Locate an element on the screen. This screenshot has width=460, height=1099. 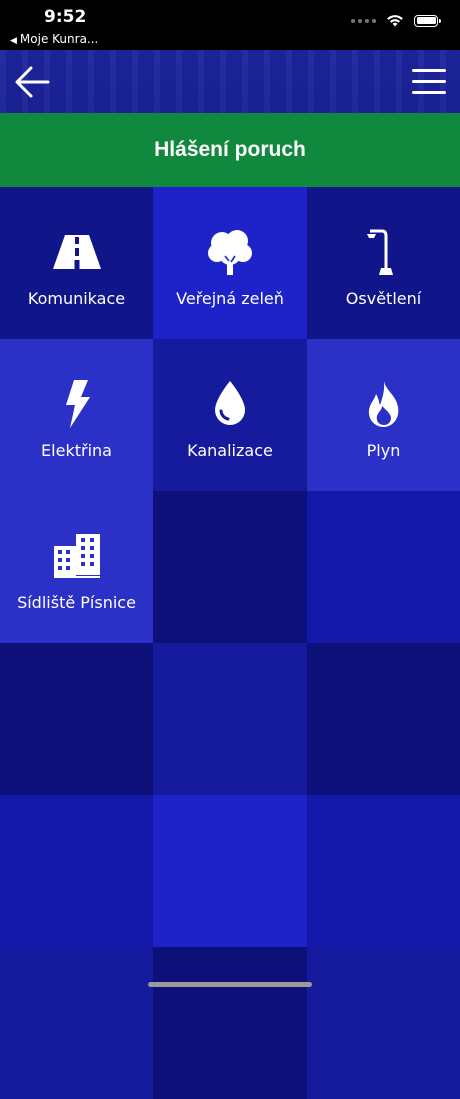
title-bar: Hlášení poruch is located at coordinates (230, 150).